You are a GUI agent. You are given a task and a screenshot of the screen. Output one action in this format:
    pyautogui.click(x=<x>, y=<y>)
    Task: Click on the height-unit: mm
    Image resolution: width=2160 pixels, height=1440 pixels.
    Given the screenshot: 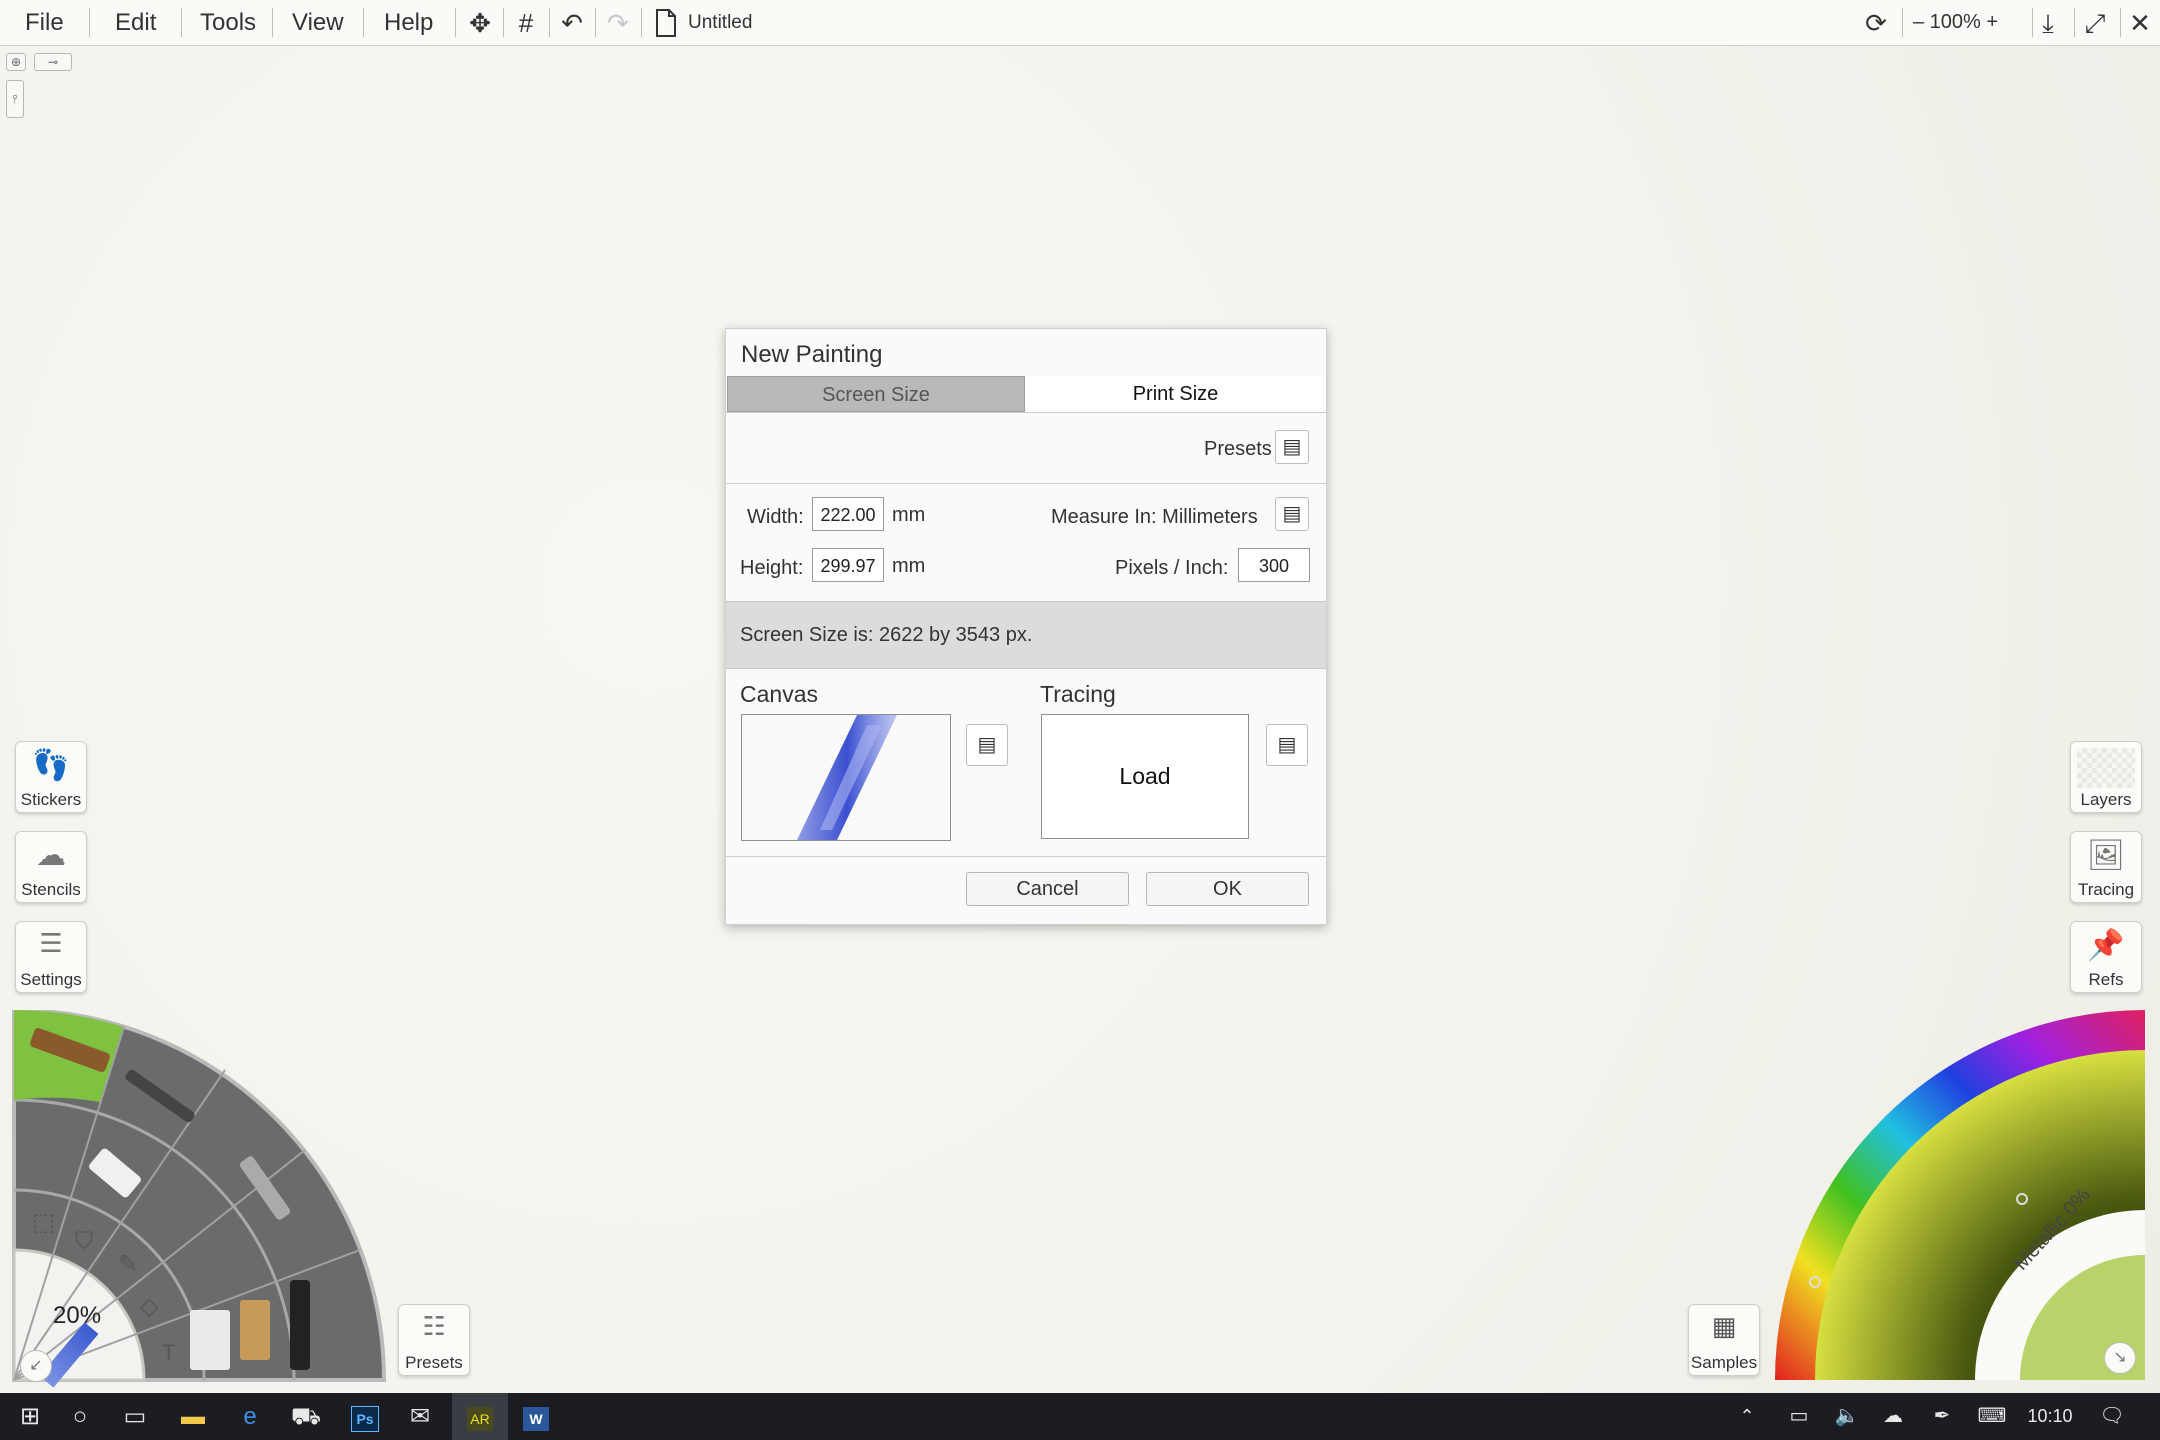 What is the action you would take?
    pyautogui.click(x=908, y=566)
    